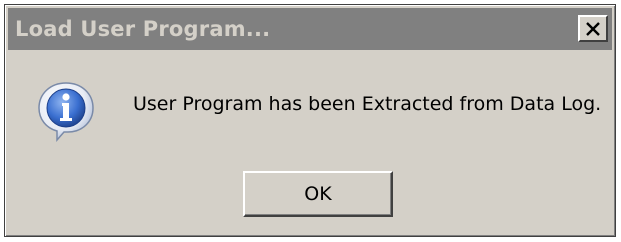 The height and width of the screenshot is (242, 621). Describe the element at coordinates (66, 112) in the screenshot. I see `info-icon` at that location.